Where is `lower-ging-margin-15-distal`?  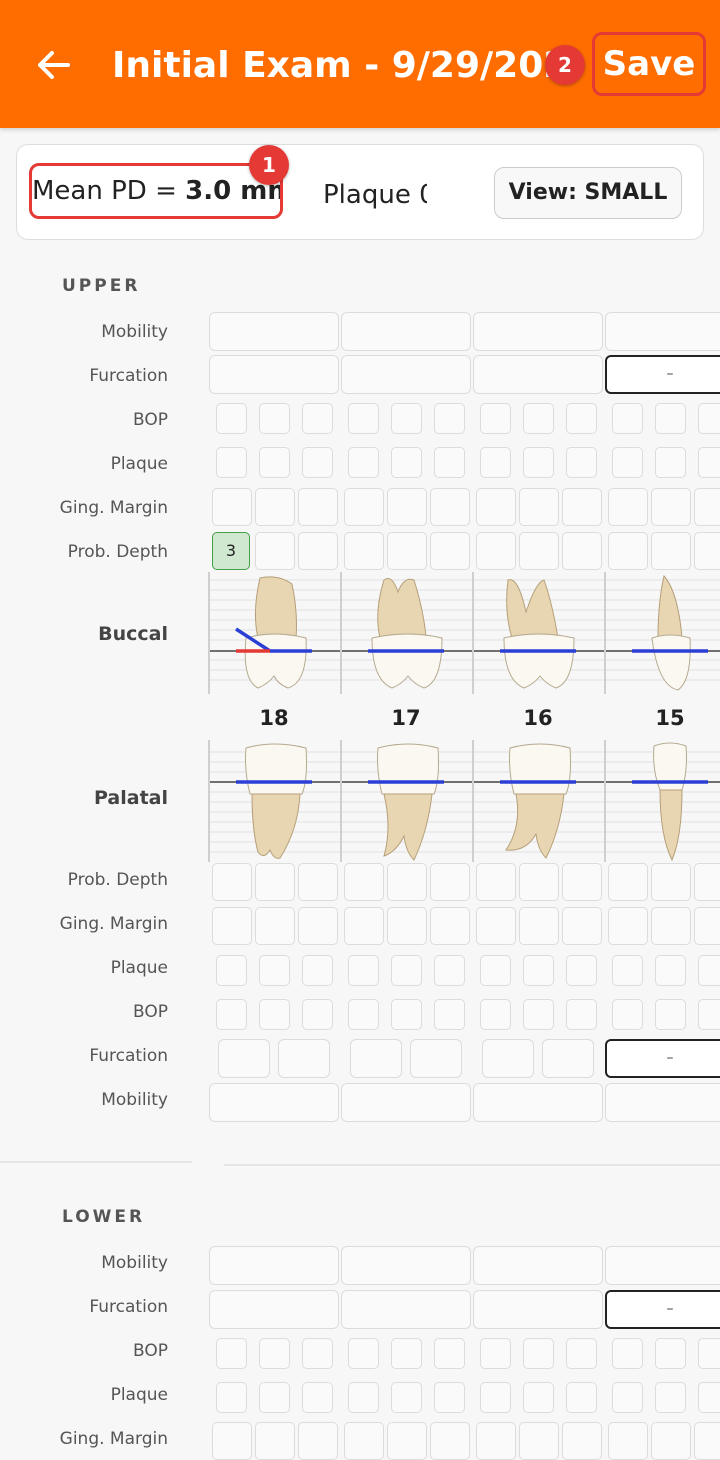 lower-ging-margin-15-distal is located at coordinates (707, 1441).